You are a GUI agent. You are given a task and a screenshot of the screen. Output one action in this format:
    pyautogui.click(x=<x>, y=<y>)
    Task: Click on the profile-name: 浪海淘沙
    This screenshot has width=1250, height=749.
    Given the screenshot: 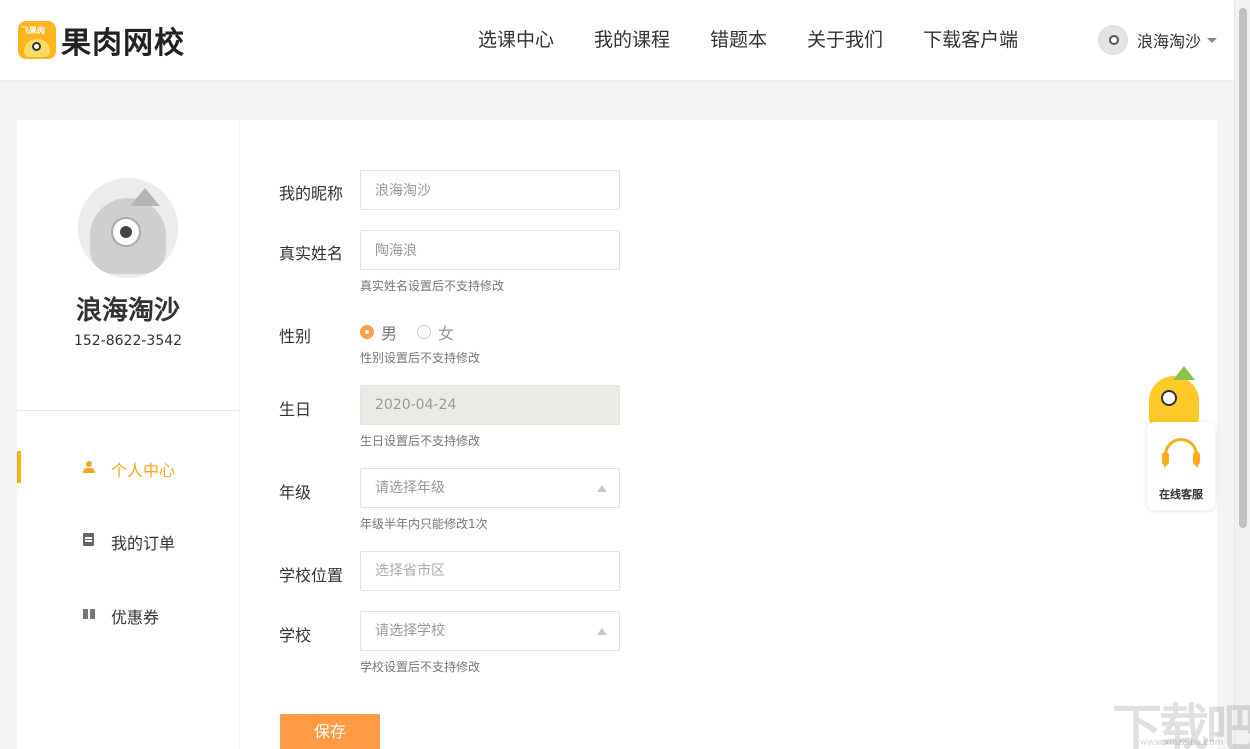 What is the action you would take?
    pyautogui.click(x=127, y=311)
    